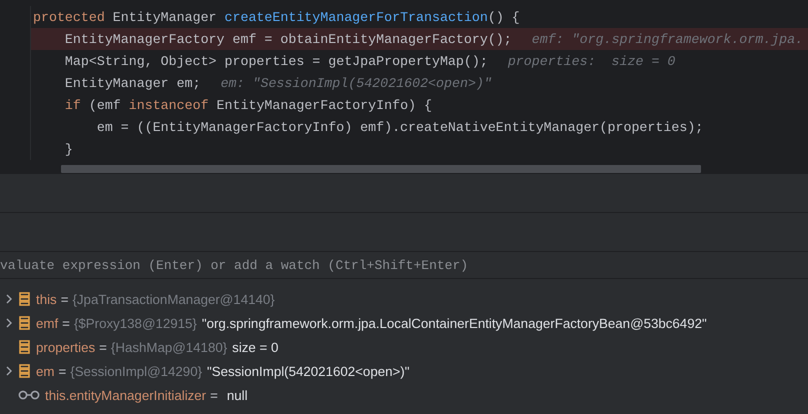 The width and height of the screenshot is (808, 414). What do you see at coordinates (255, 347) in the screenshot?
I see `variable-value: size = 0` at bounding box center [255, 347].